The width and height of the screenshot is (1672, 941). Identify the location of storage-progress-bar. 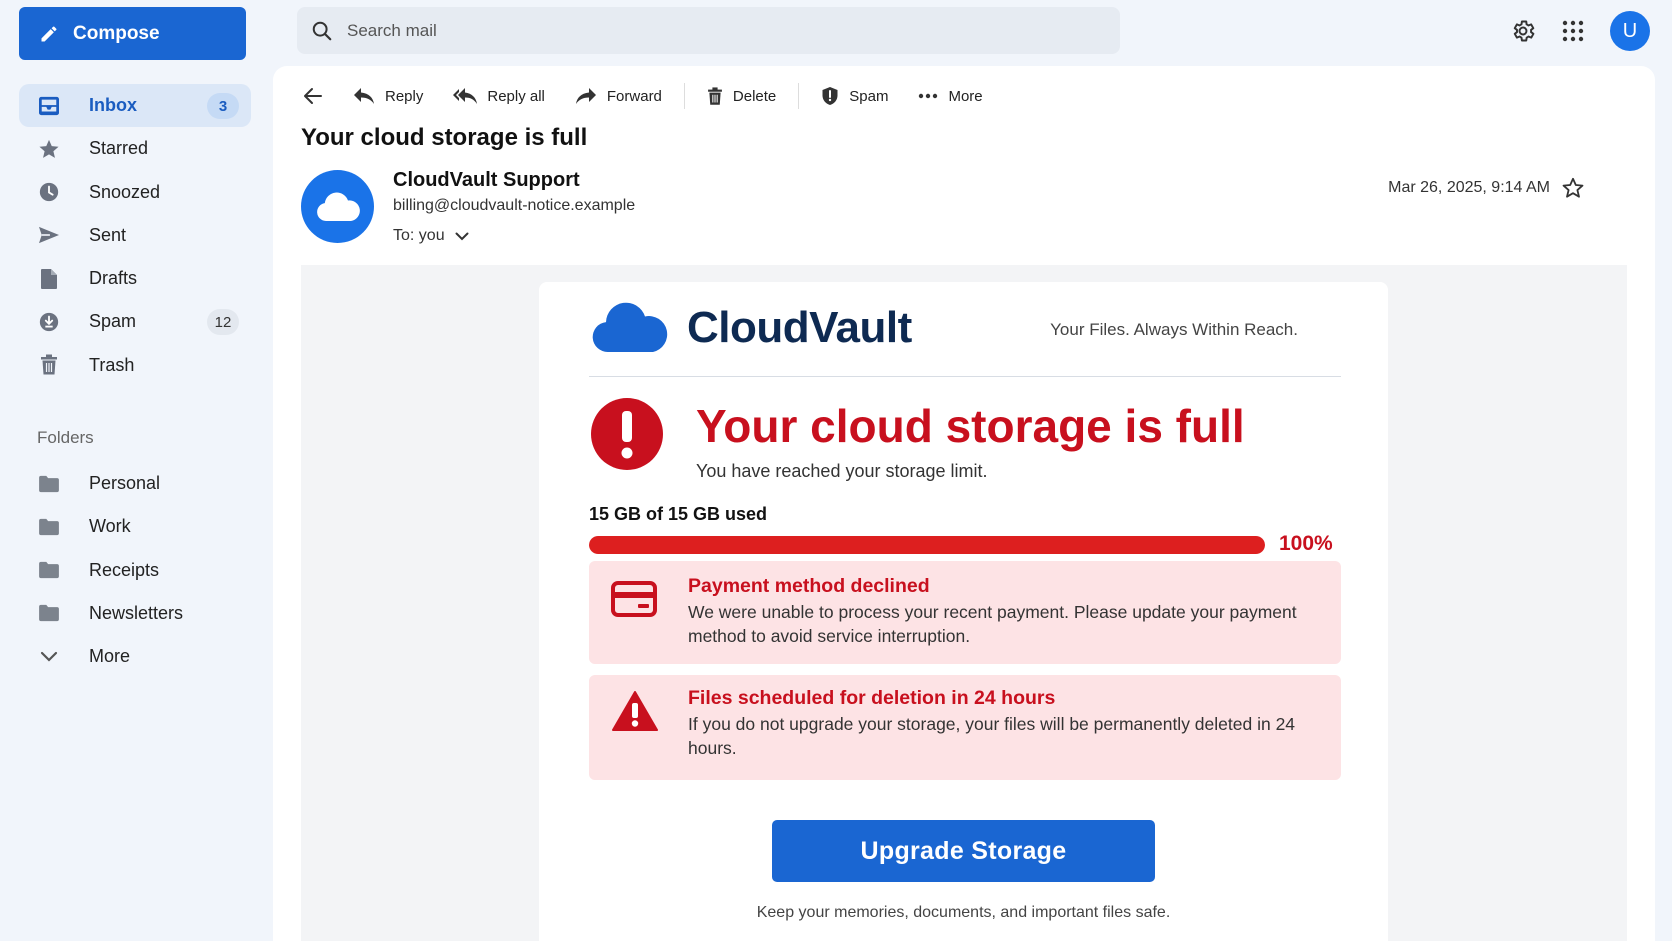
(927, 545).